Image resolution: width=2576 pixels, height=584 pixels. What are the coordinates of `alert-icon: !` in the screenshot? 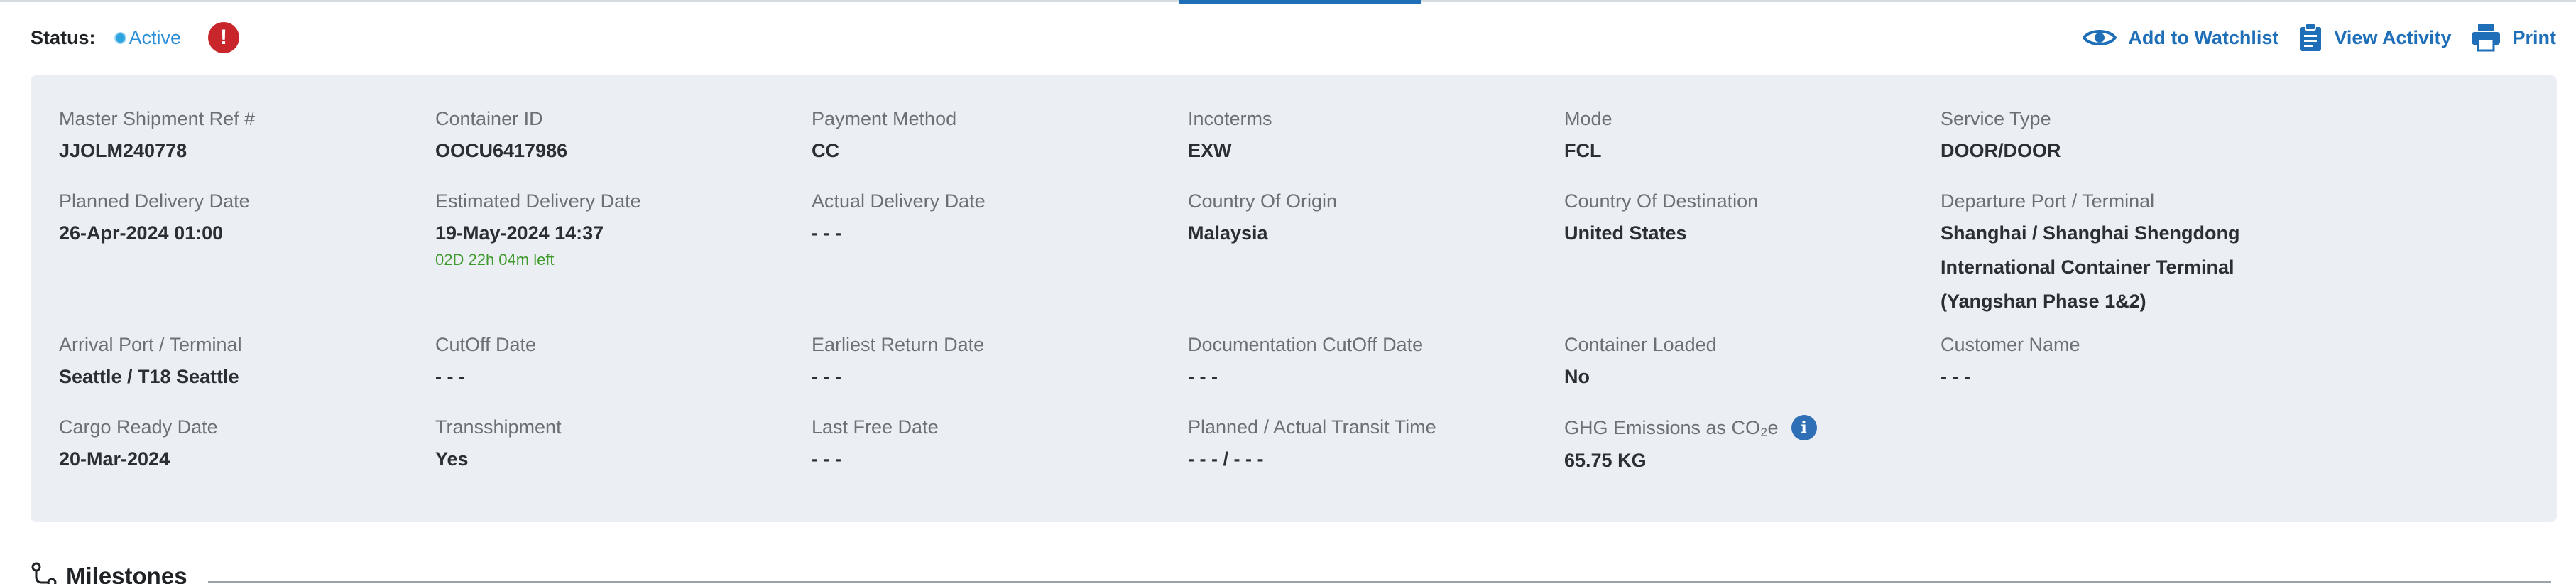 It's located at (224, 37).